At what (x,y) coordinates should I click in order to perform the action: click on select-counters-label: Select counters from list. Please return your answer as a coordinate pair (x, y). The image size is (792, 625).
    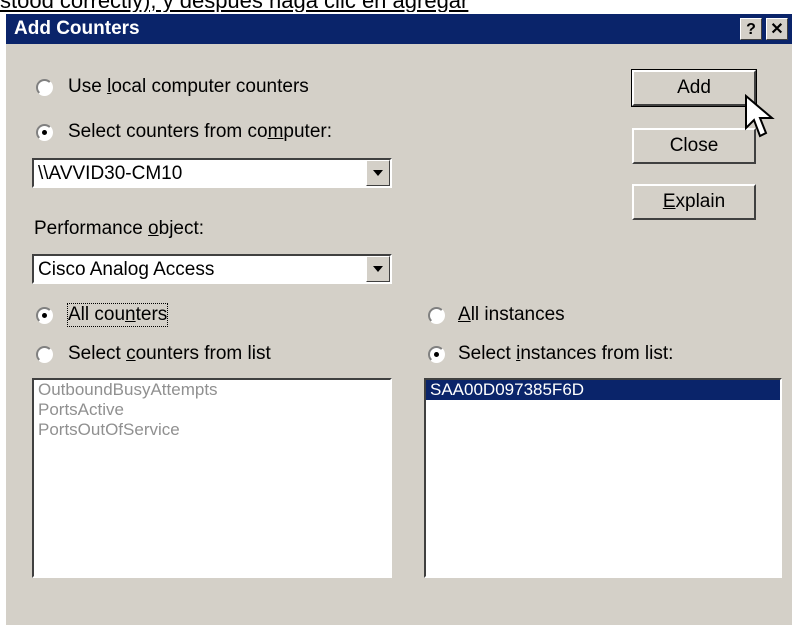
    Looking at the image, I should click on (169, 354).